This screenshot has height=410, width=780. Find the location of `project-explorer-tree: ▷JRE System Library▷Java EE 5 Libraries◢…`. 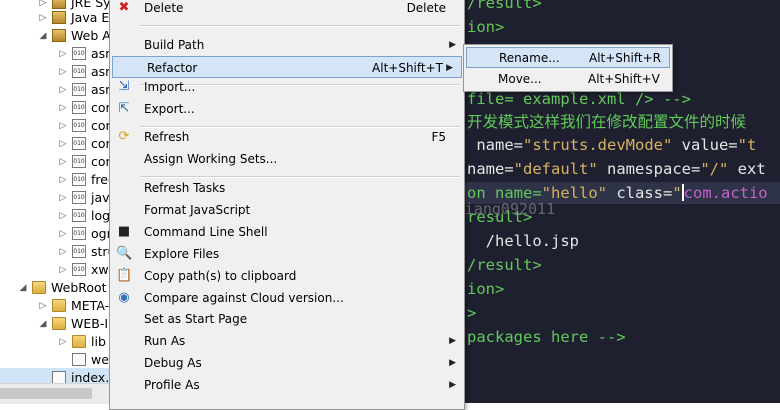

project-explorer-tree: ▷JRE System Library▷Java EE 5 Libraries◢… is located at coordinates (56, 201).